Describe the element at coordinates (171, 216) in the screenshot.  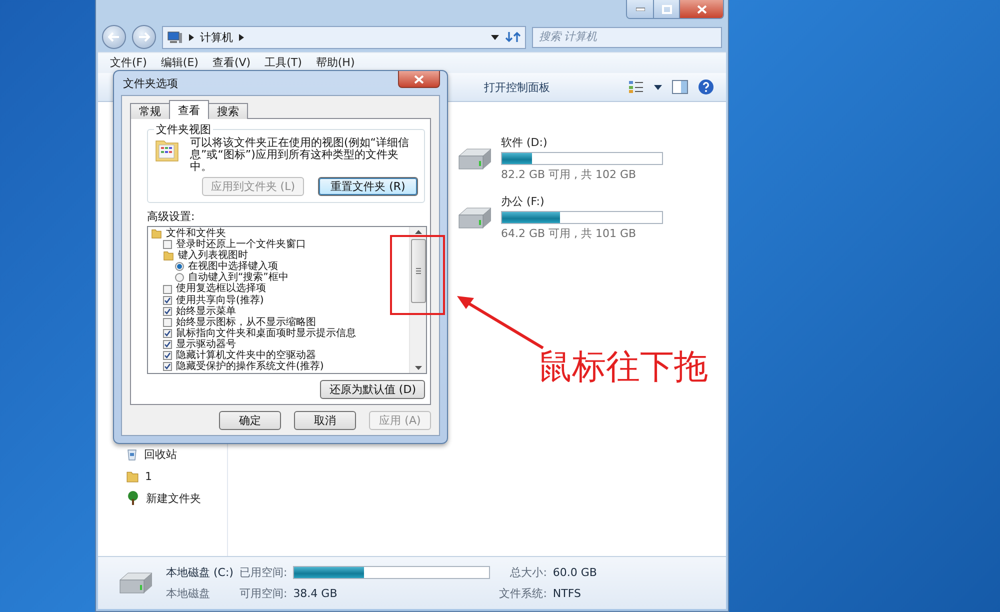
I see `section-label: 高级设置:` at that location.